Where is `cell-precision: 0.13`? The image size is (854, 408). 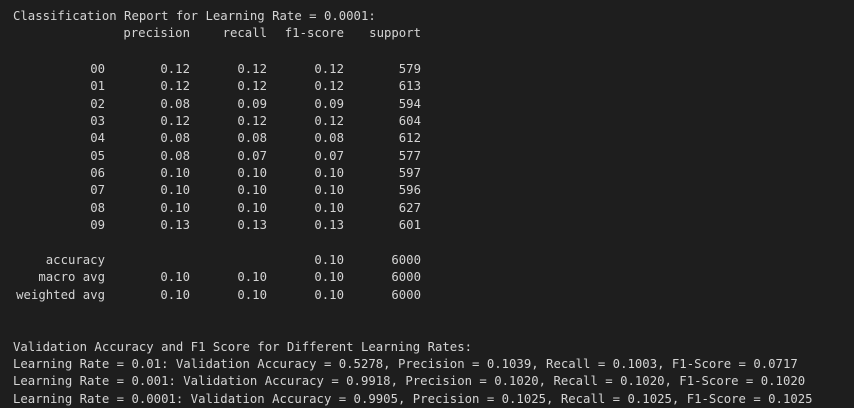 cell-precision: 0.13 is located at coordinates (175, 225).